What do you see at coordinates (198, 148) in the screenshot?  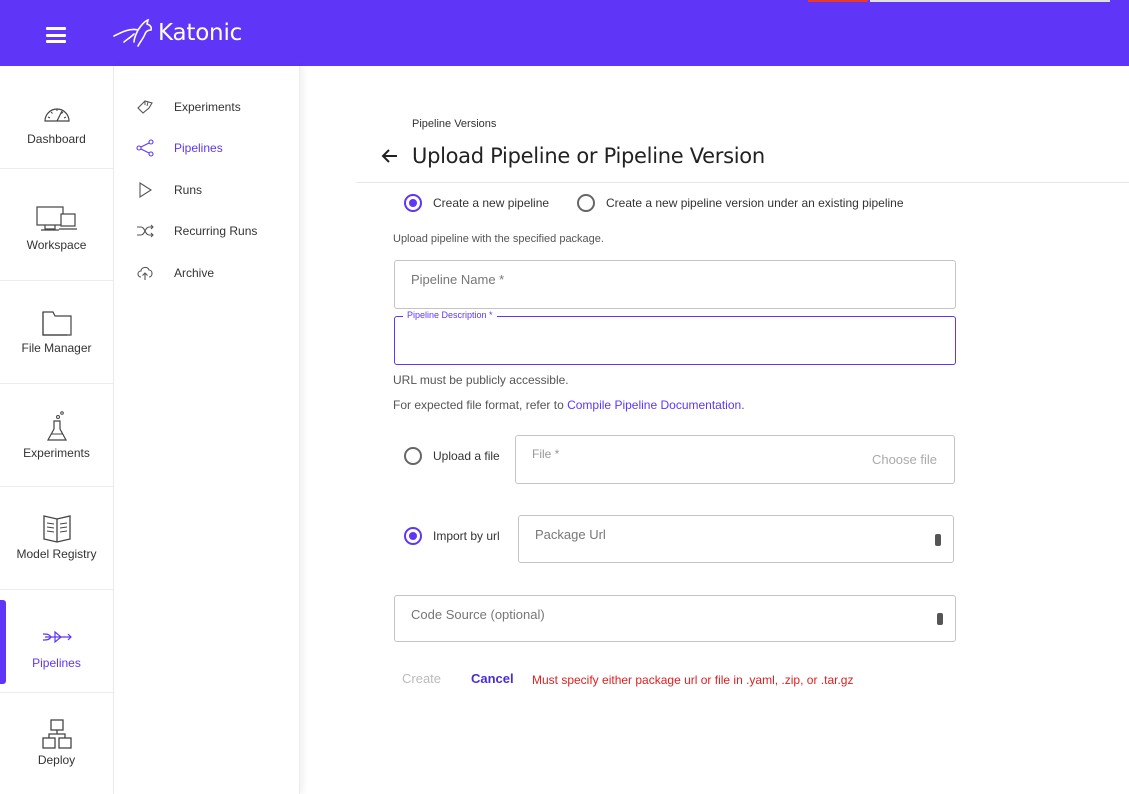 I see `subnav-label: Pipelines` at bounding box center [198, 148].